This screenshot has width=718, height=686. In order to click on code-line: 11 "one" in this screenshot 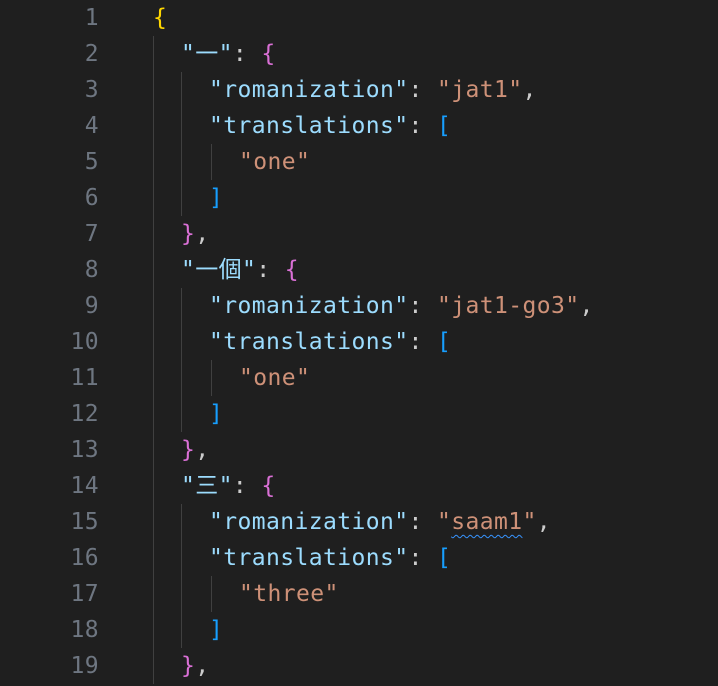, I will do `click(359, 378)`.